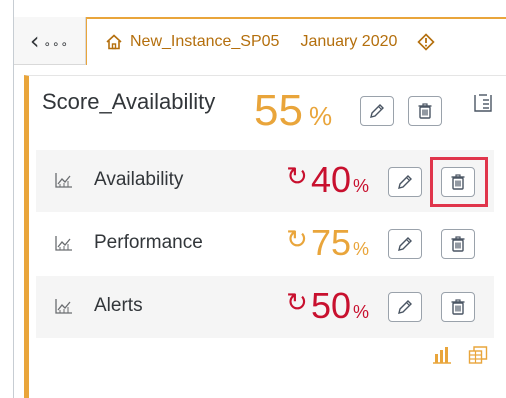 The image size is (506, 398). What do you see at coordinates (442, 355) in the screenshot?
I see `bar-chart-icon` at bounding box center [442, 355].